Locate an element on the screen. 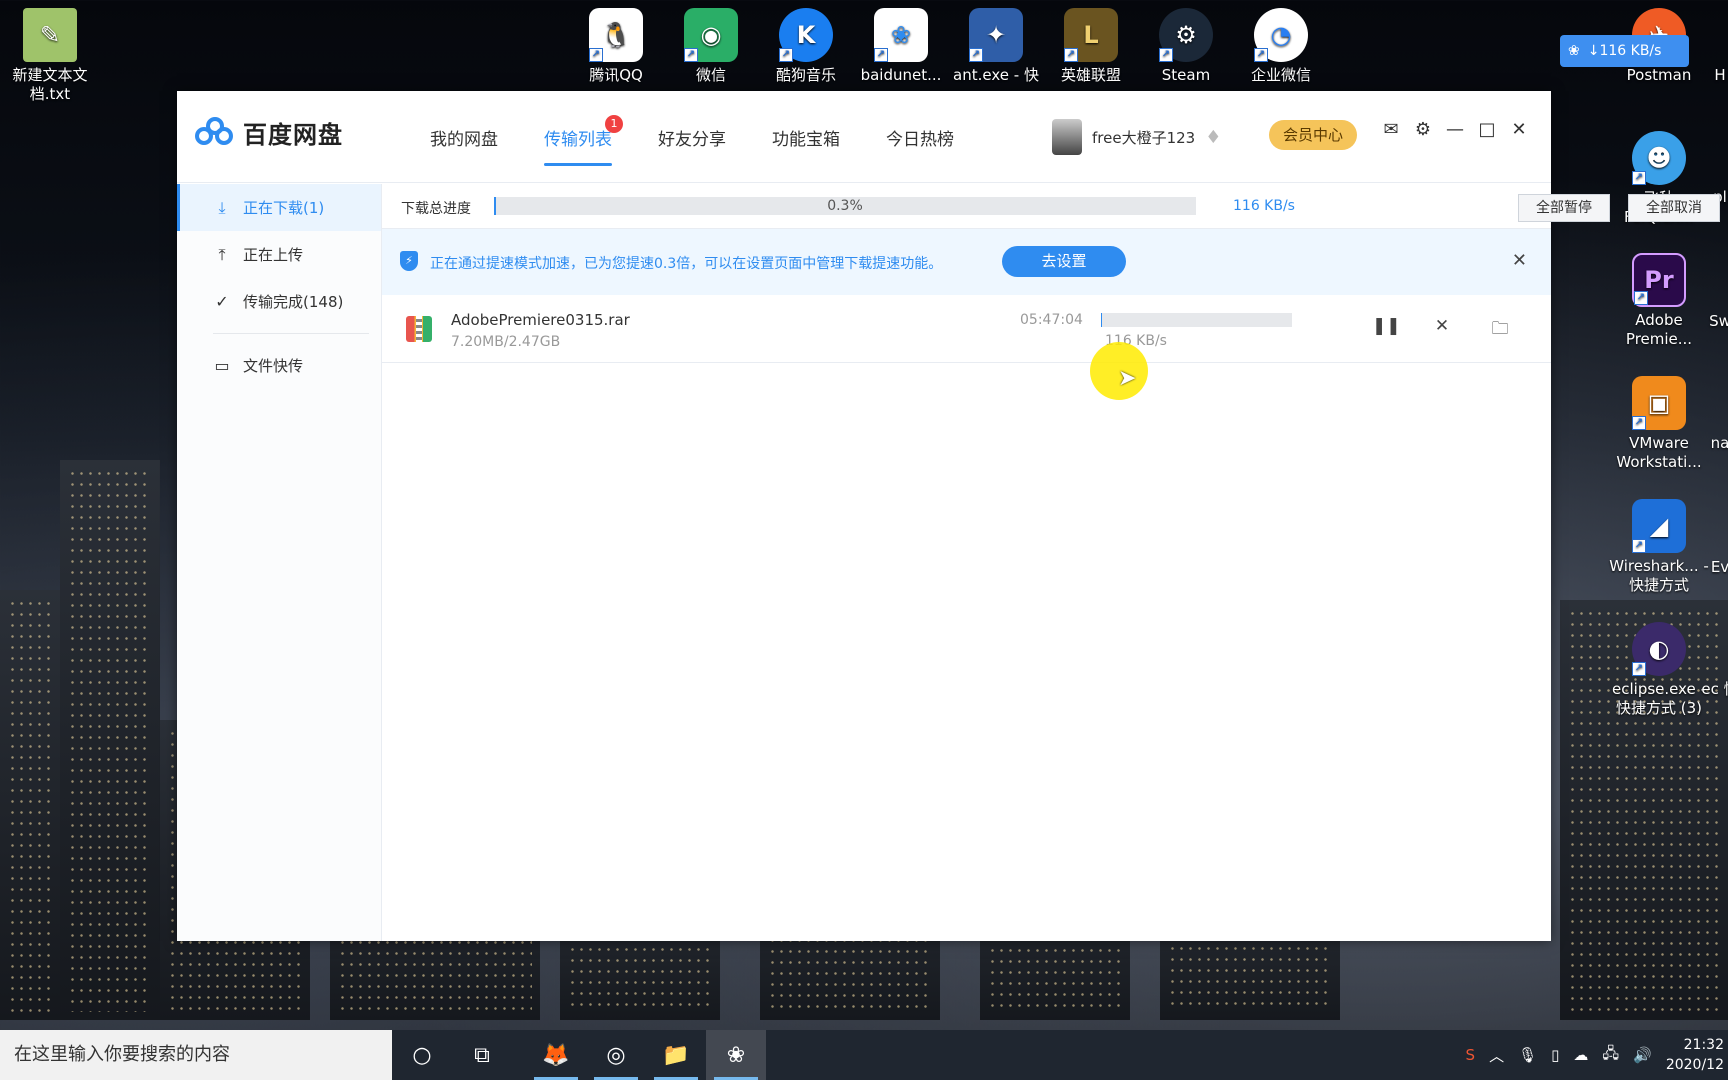 The width and height of the screenshot is (1728, 1080). tab-friend-share: 好友分享 is located at coordinates (692, 137).